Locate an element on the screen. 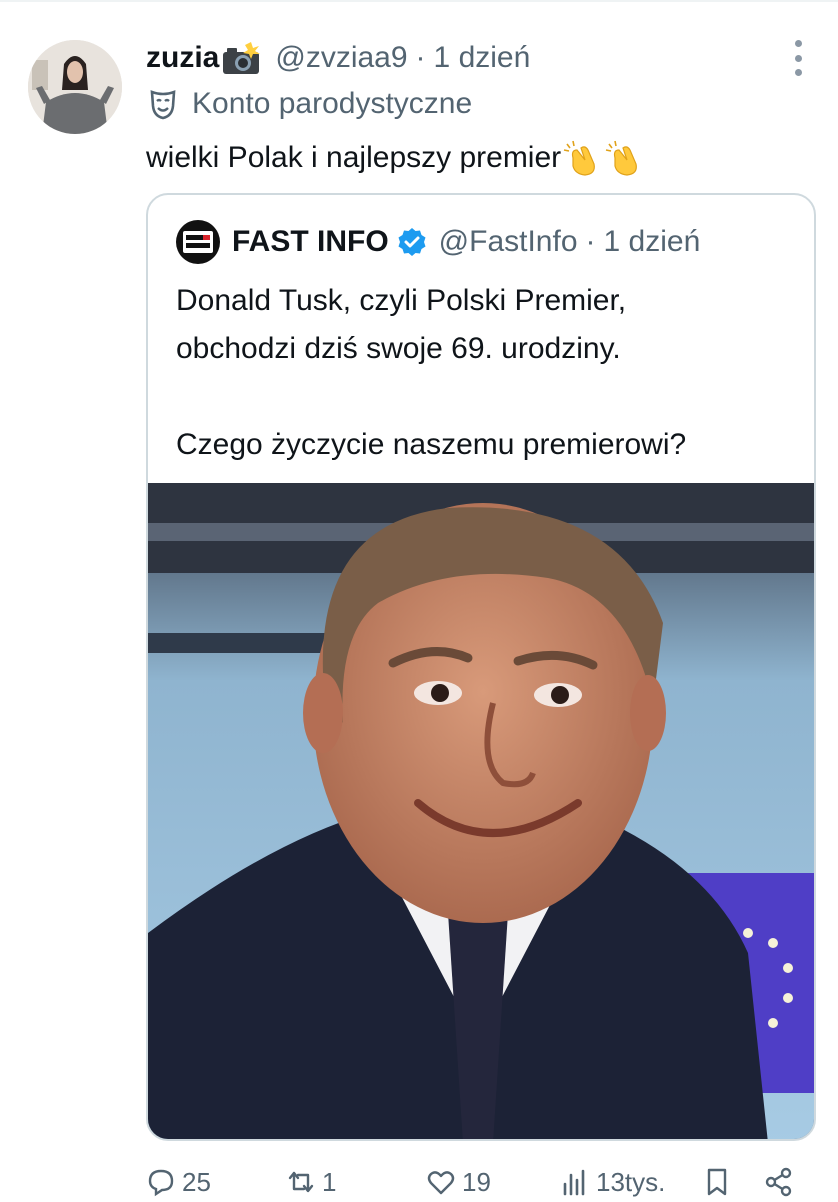 The height and width of the screenshot is (1202, 838). fast-info-logo-icon is located at coordinates (198, 242).